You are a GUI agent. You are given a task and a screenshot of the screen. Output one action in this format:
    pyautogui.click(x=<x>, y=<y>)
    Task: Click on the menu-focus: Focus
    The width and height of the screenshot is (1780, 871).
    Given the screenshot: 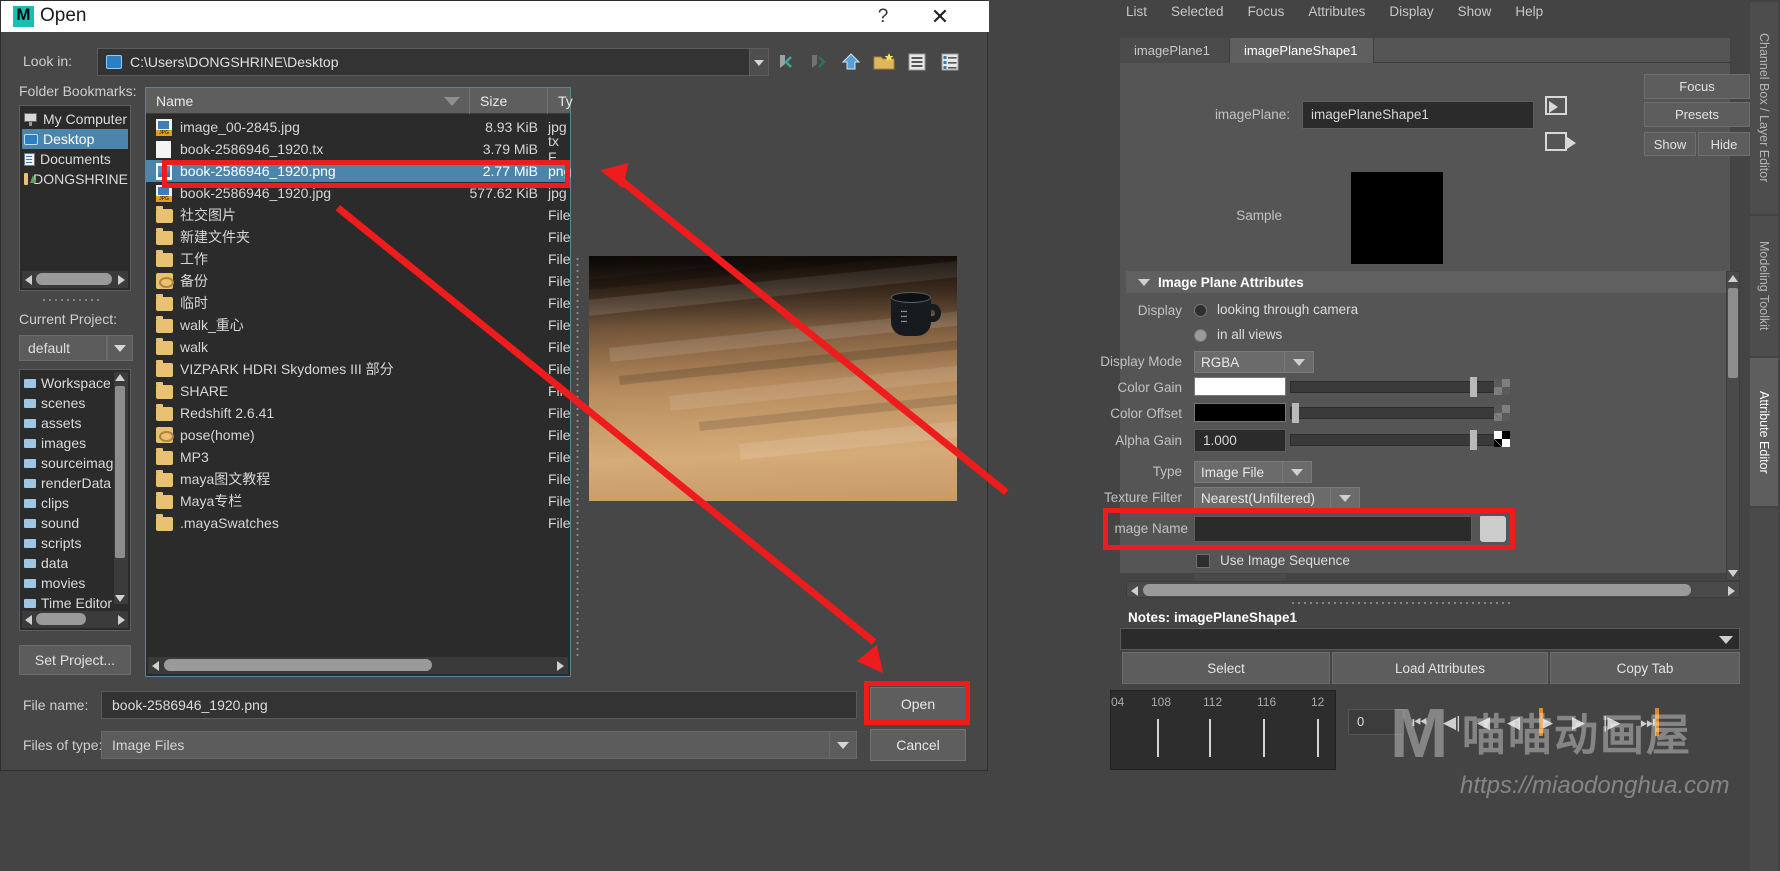 What is the action you would take?
    pyautogui.click(x=1266, y=11)
    